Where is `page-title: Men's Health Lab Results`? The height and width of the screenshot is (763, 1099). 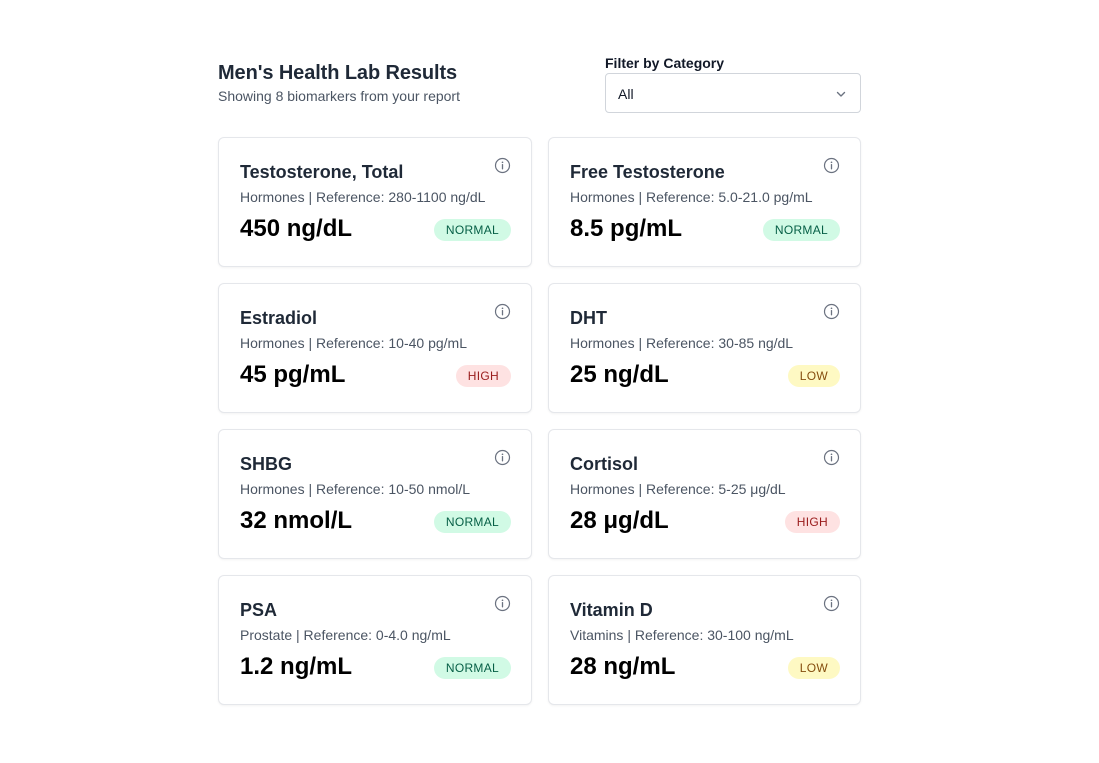 page-title: Men's Health Lab Results is located at coordinates (338, 73).